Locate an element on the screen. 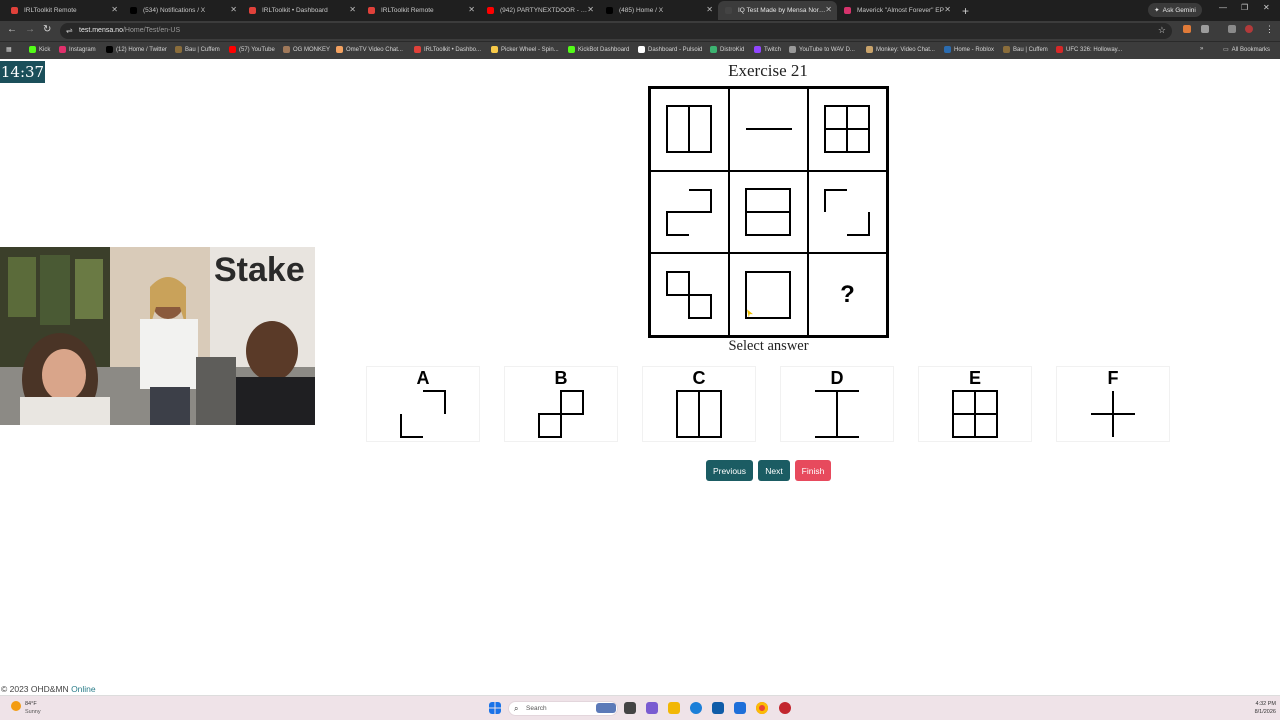 The image size is (1280, 720). widget-thumbnail-icon is located at coordinates (606, 708).